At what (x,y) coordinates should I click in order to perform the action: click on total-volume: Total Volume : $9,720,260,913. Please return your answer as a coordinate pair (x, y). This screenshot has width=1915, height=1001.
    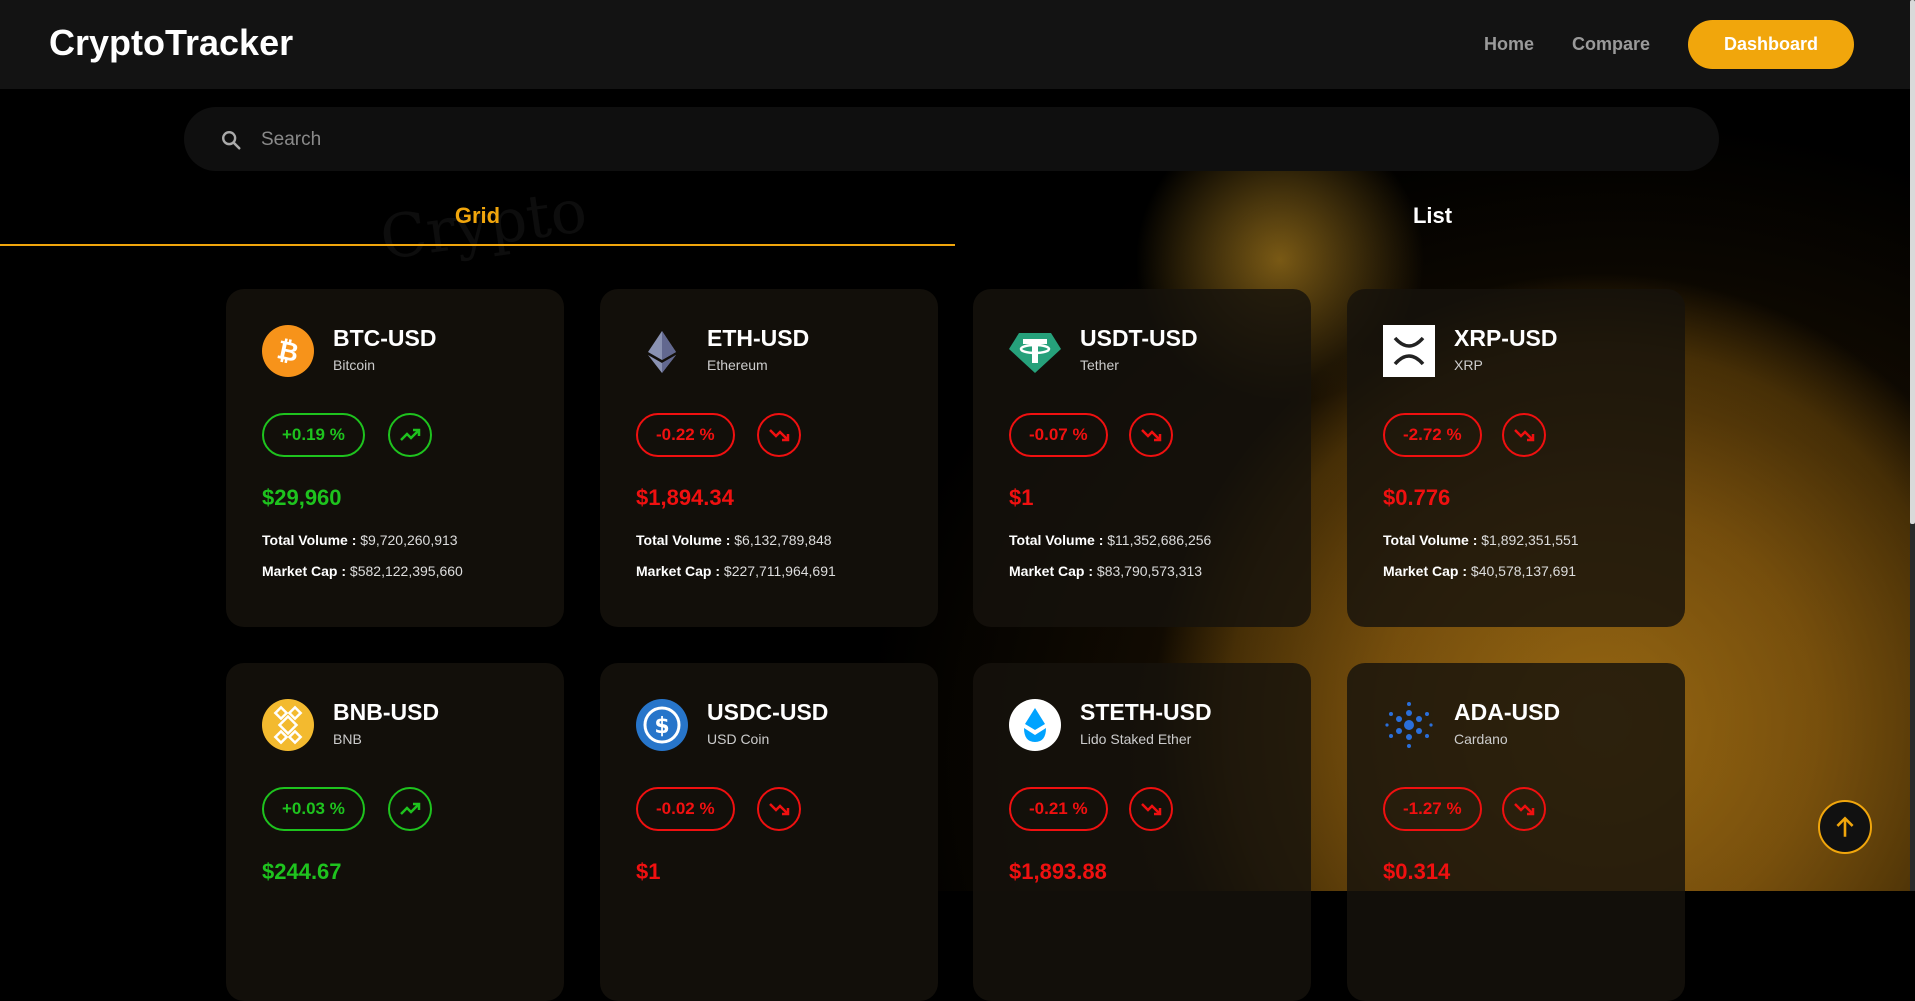
    Looking at the image, I should click on (360, 540).